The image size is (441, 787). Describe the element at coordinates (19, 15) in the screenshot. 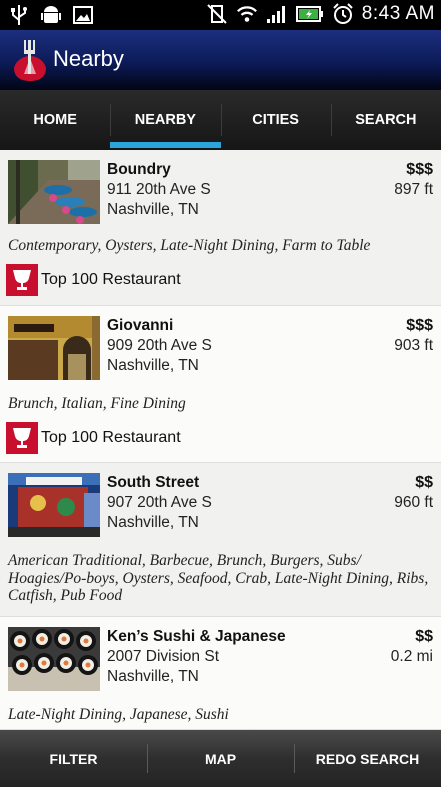

I see `usb-icon` at that location.